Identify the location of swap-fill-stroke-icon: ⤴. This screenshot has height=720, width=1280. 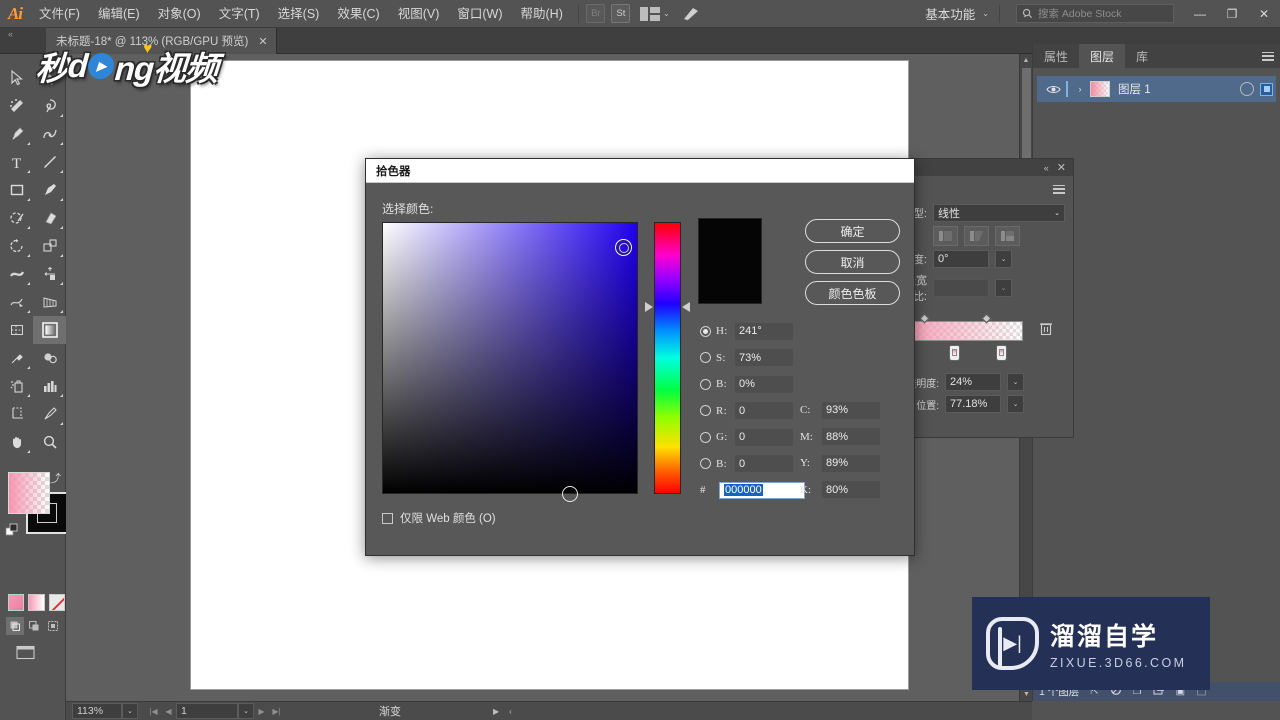
(55, 478).